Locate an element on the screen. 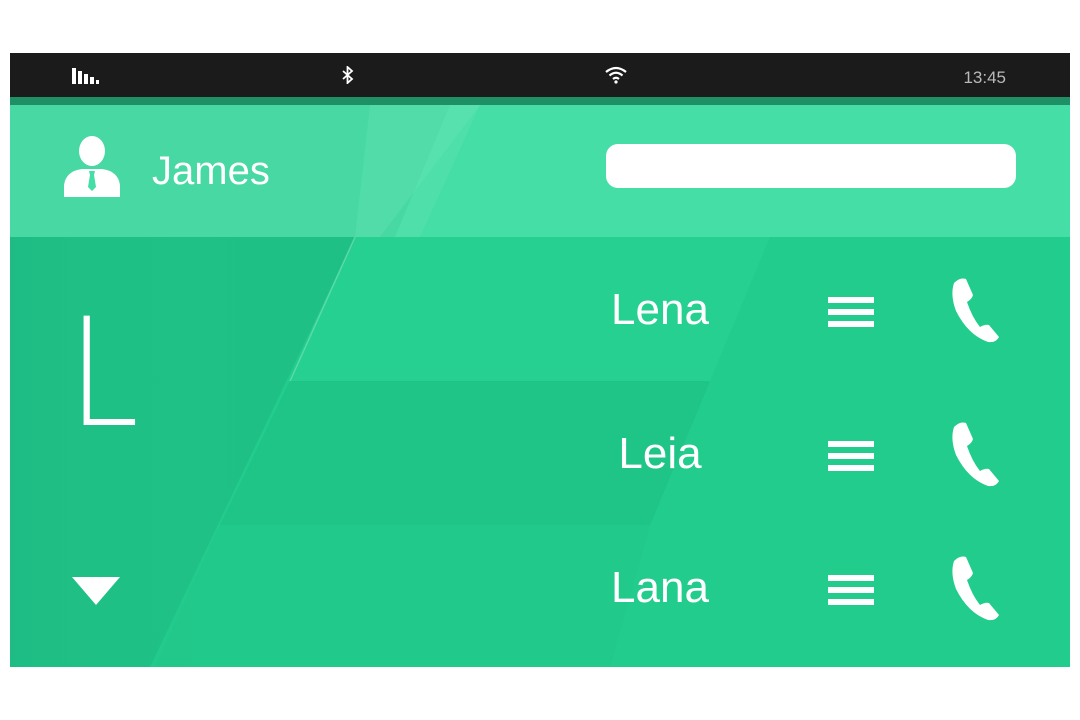  user-name: James is located at coordinates (211, 171).